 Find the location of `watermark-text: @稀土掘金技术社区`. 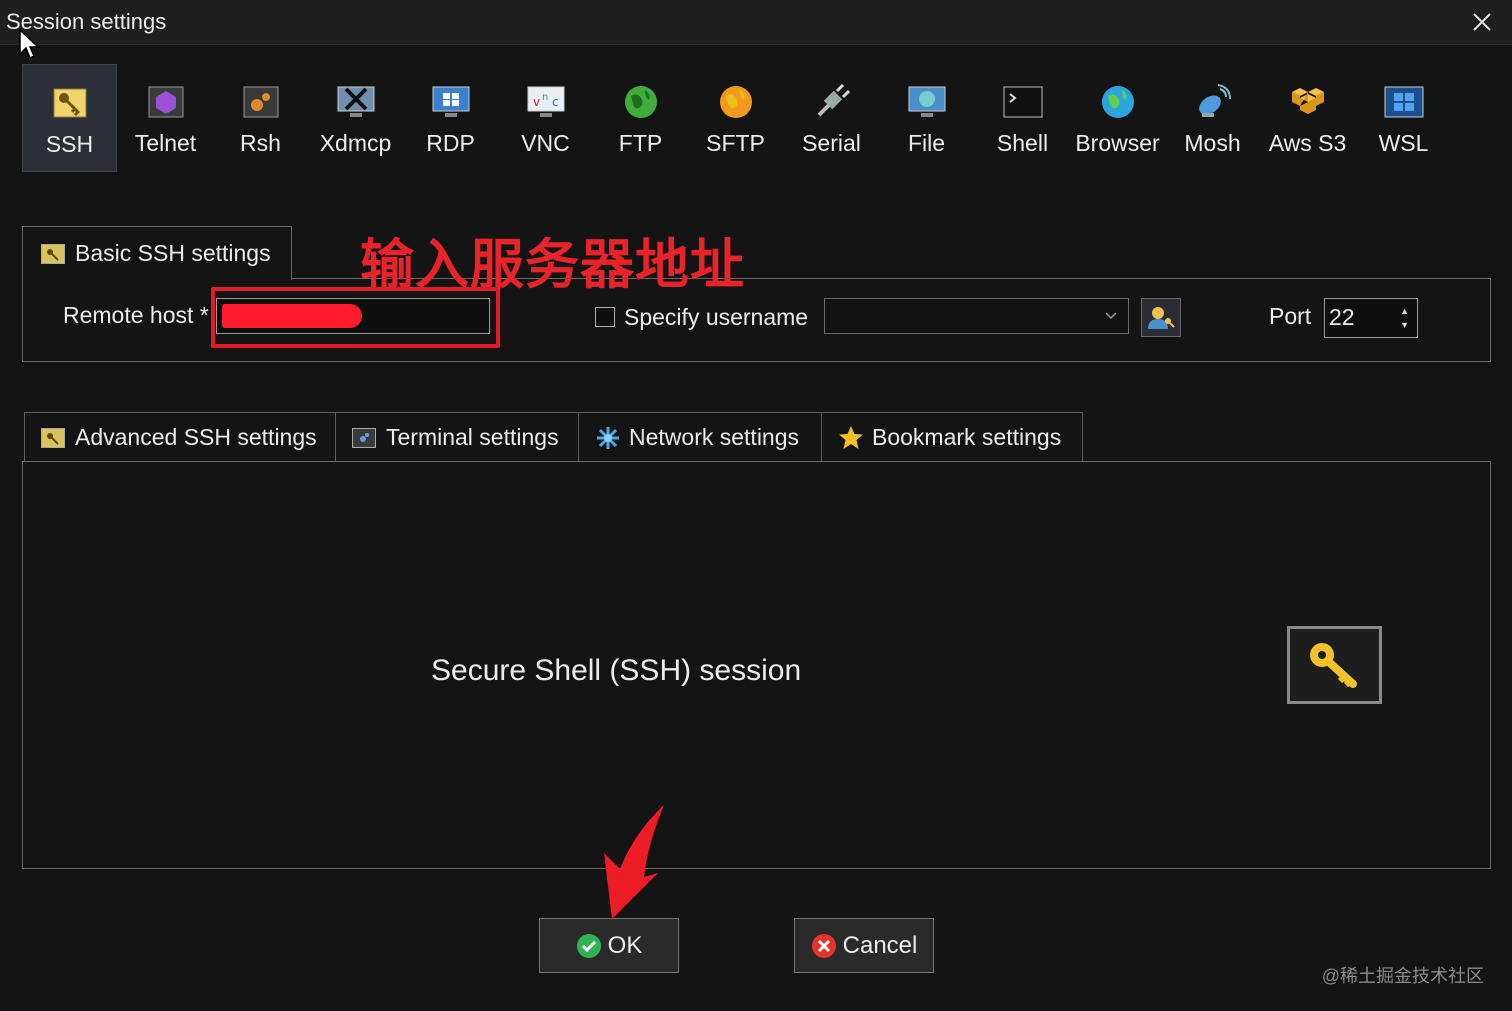

watermark-text: @稀土掘金技术社区 is located at coordinates (1402, 976).